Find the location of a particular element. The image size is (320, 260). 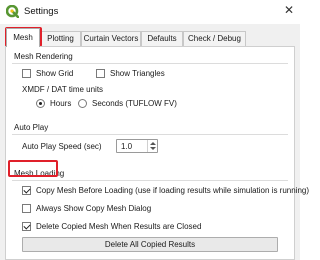

mesh-rendering-title: Mesh Rendering is located at coordinates (43, 56).